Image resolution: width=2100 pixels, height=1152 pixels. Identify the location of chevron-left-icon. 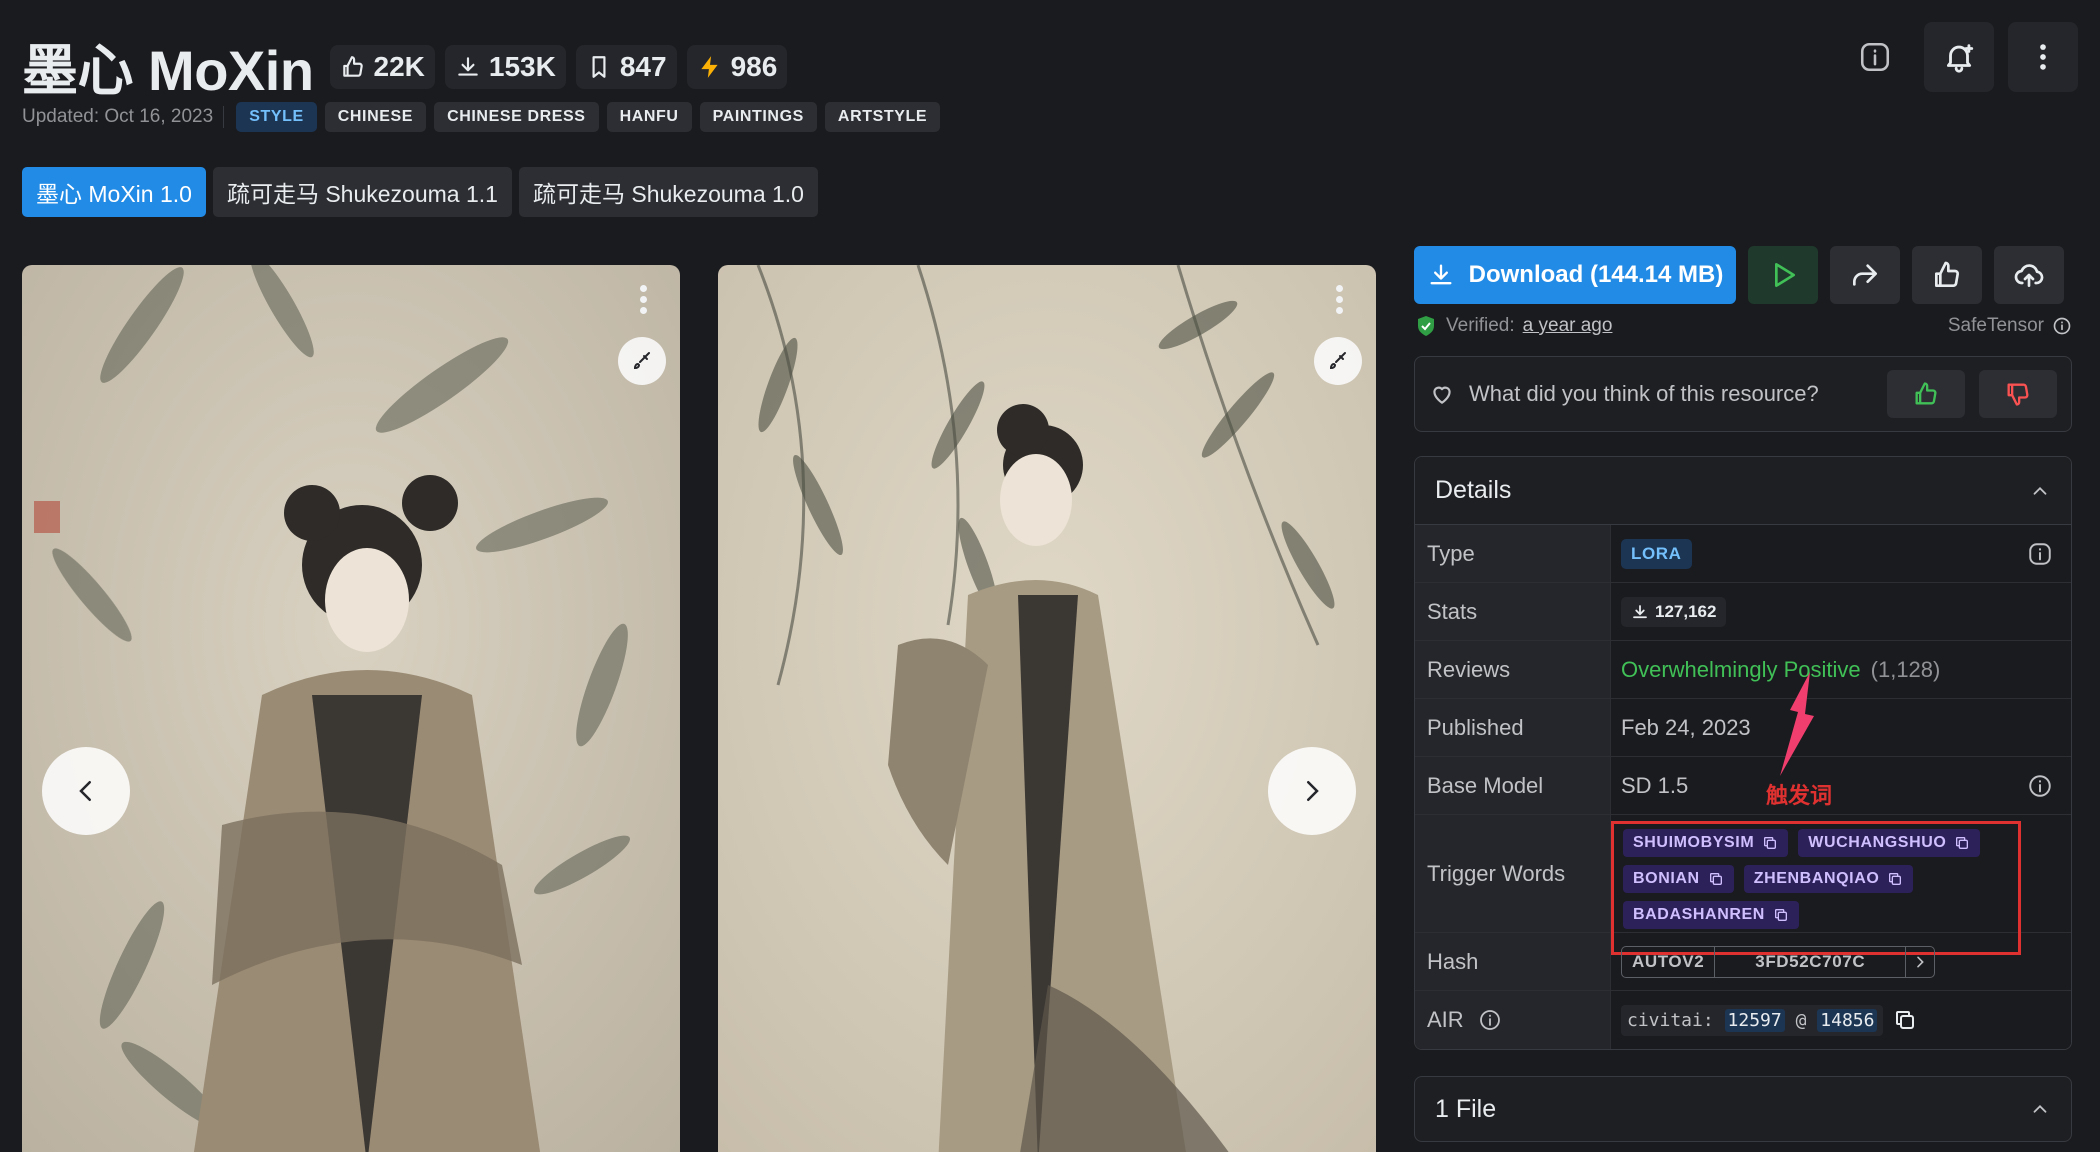
(85, 791).